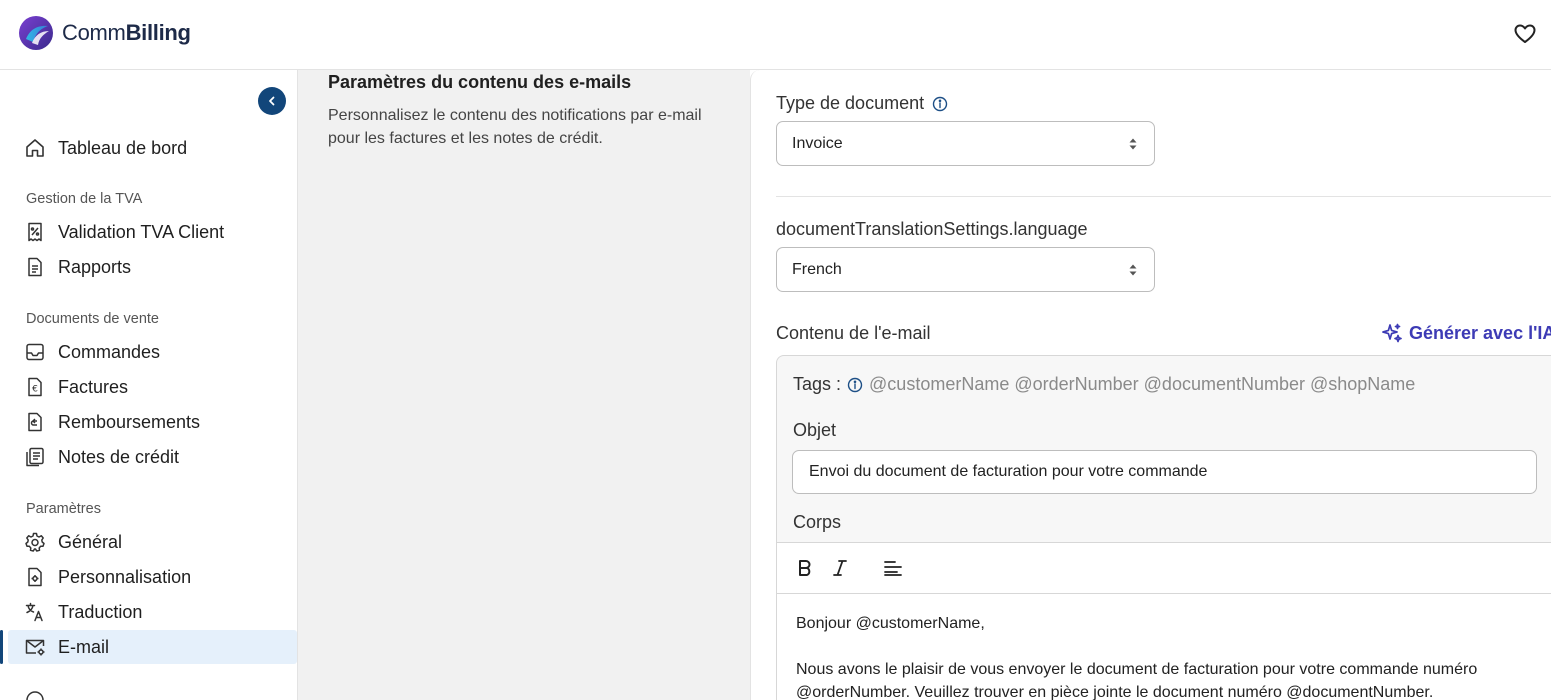  Describe the element at coordinates (817, 522) in the screenshot. I see `body-label: Corps` at that location.